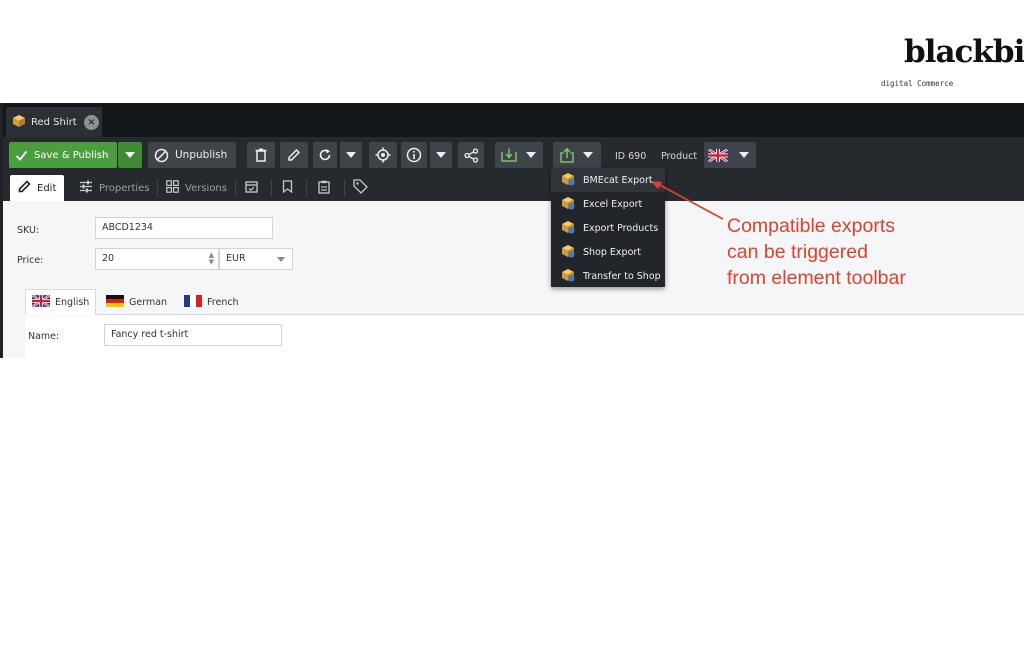  What do you see at coordinates (816, 278) in the screenshot?
I see `annotation-line: from element toolbar` at bounding box center [816, 278].